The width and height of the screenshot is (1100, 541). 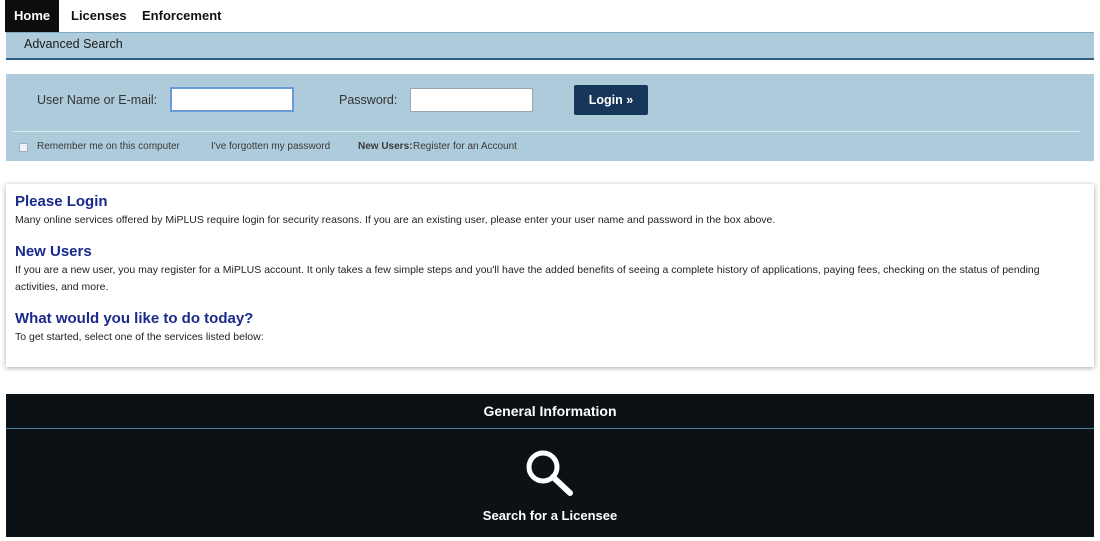 What do you see at coordinates (270, 146) in the screenshot?
I see `forgot-password-link: I've forgotten my password` at bounding box center [270, 146].